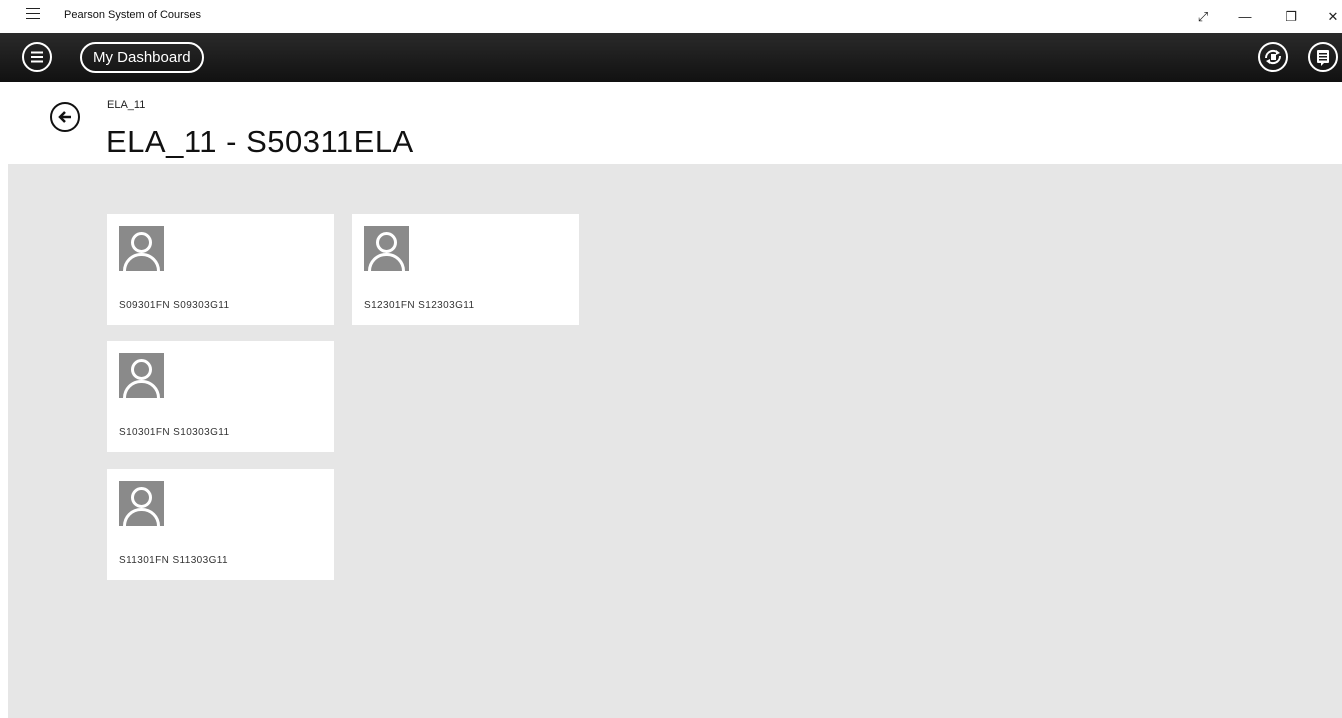 The height and width of the screenshot is (718, 1342). What do you see at coordinates (173, 560) in the screenshot?
I see `student-name: S11301FN S11303G11` at bounding box center [173, 560].